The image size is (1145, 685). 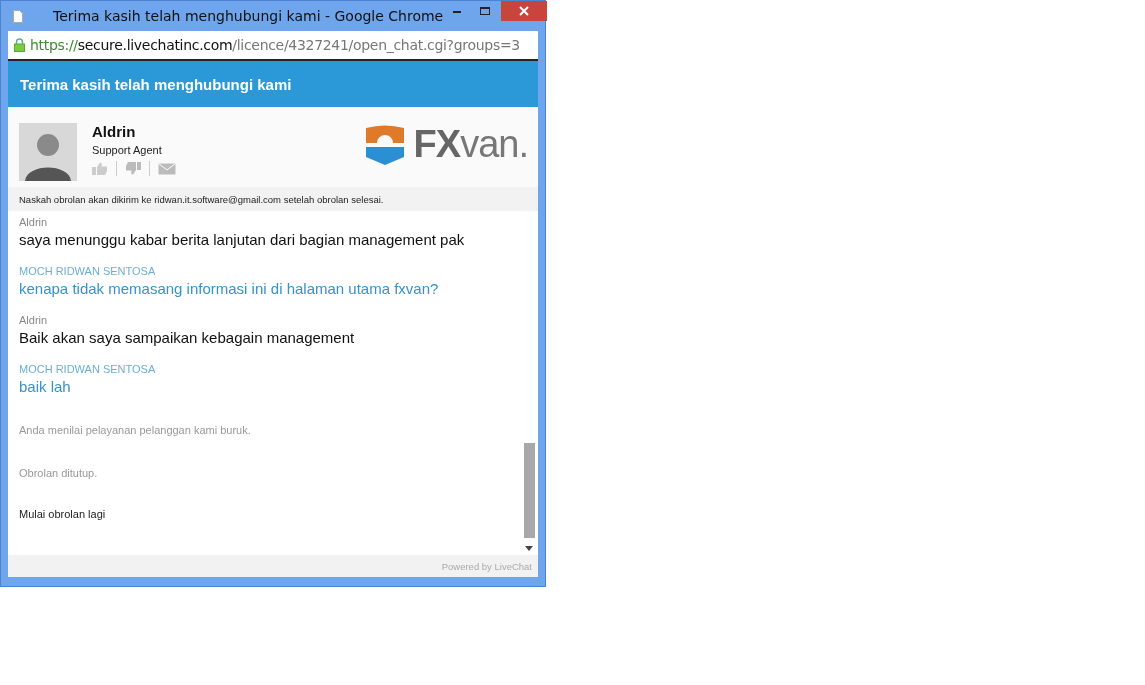 I want to click on system-message: Obrolan ditutup., so click(x=59, y=473).